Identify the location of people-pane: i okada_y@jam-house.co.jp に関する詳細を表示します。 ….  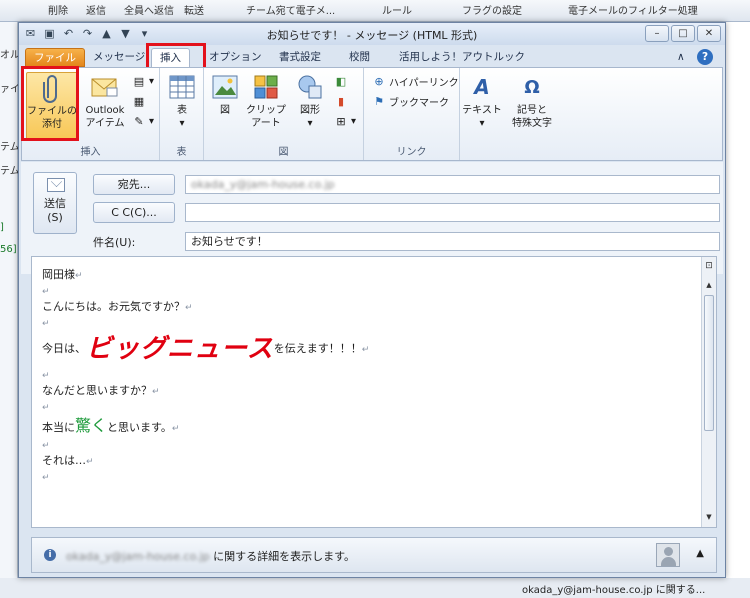
(374, 555).